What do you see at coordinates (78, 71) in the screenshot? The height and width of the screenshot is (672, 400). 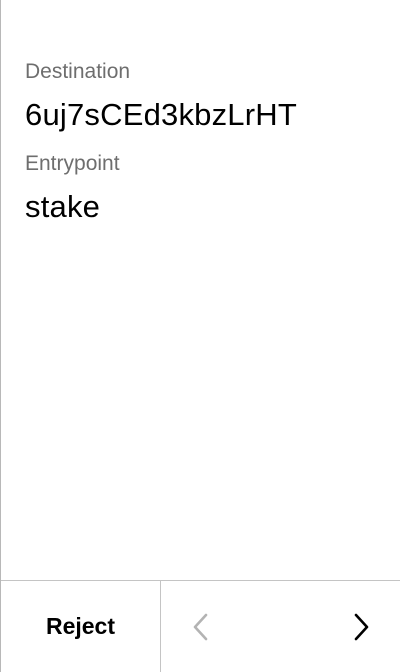 I see `destination-label: Destination` at bounding box center [78, 71].